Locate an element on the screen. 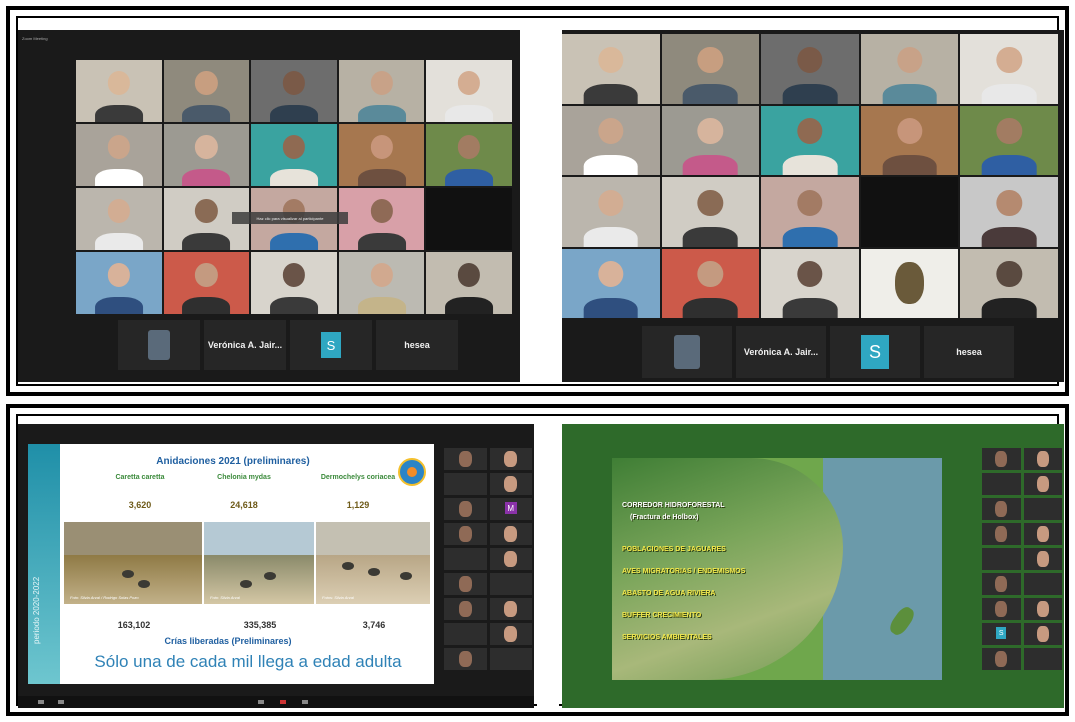  beach-photo: Foto: Silvia Arzal is located at coordinates (259, 563).